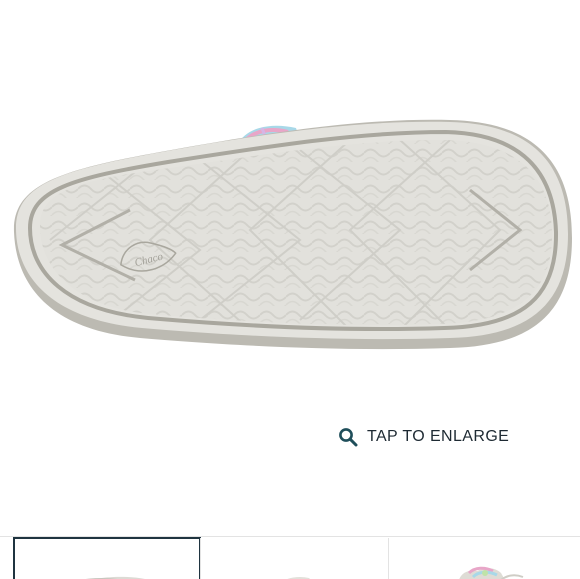  I want to click on tap-to-enlarge-label: TAP TO ENLARGE, so click(438, 436).